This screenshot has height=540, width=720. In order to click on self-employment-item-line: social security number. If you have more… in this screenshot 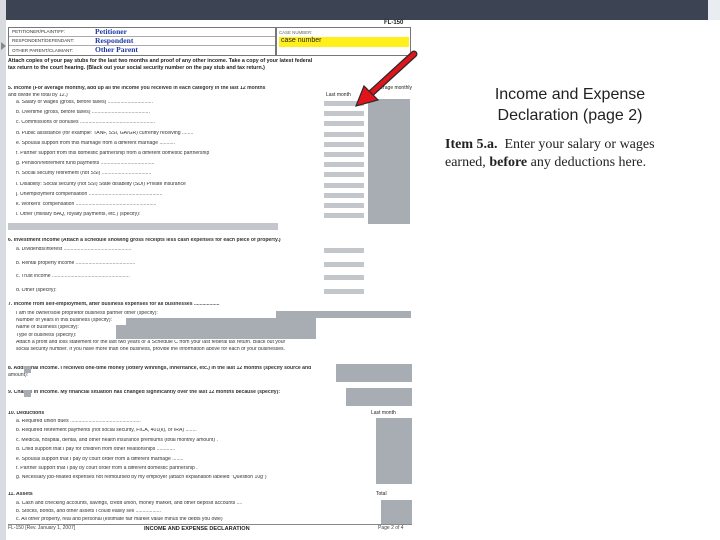, I will do `click(150, 349)`.